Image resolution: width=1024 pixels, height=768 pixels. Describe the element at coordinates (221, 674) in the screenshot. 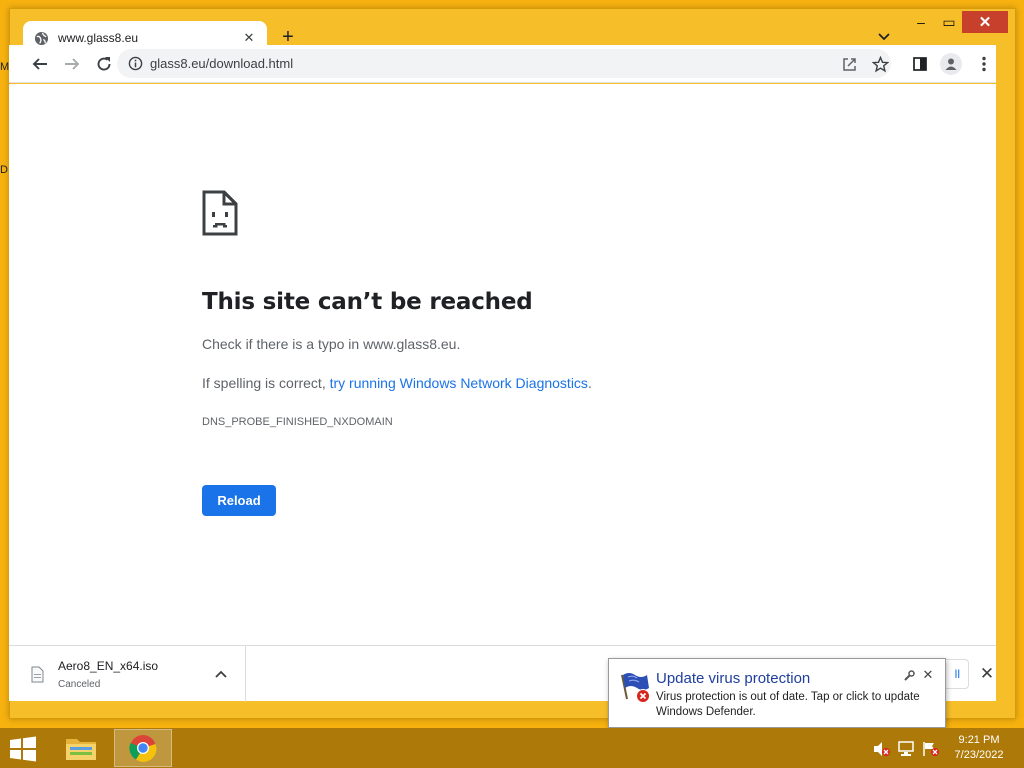

I see `chevron-up-icon` at that location.